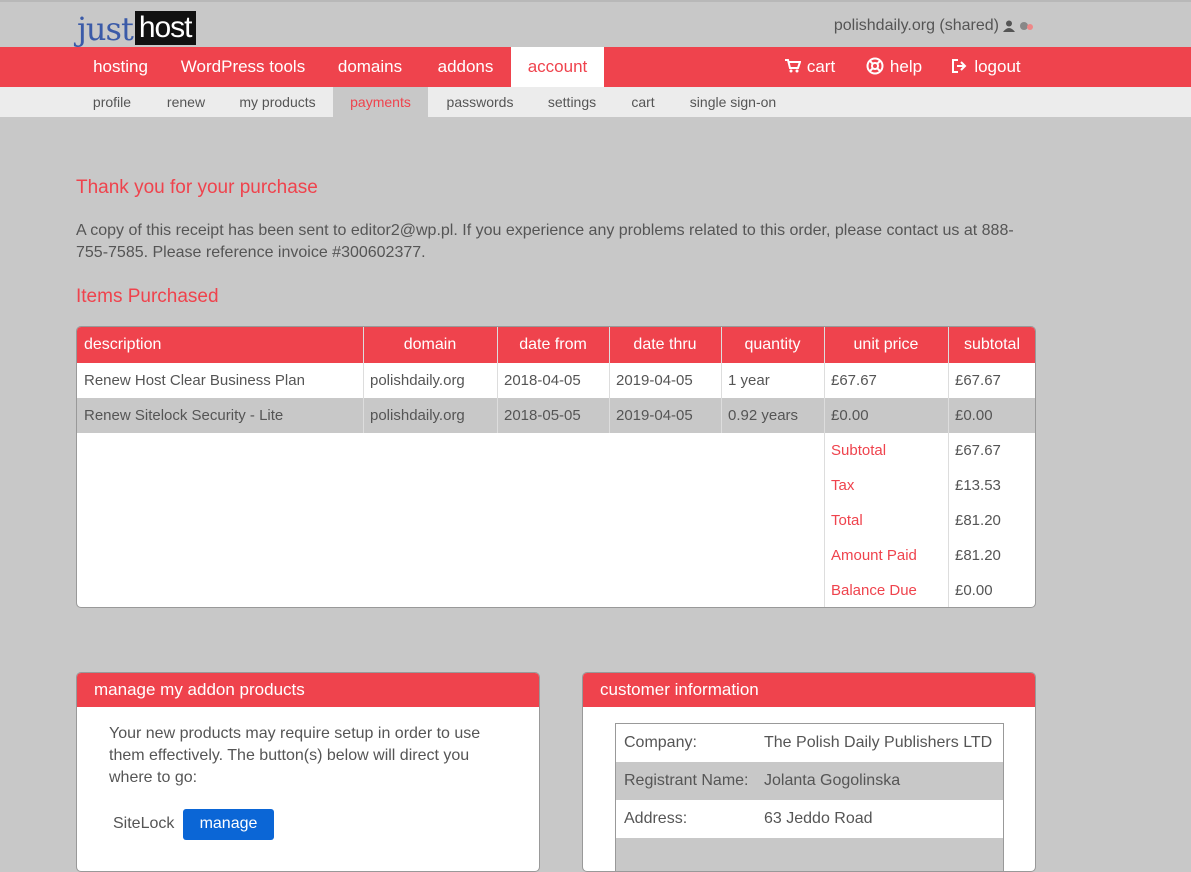  I want to click on row2-date-from: 2018-05-05, so click(542, 415).